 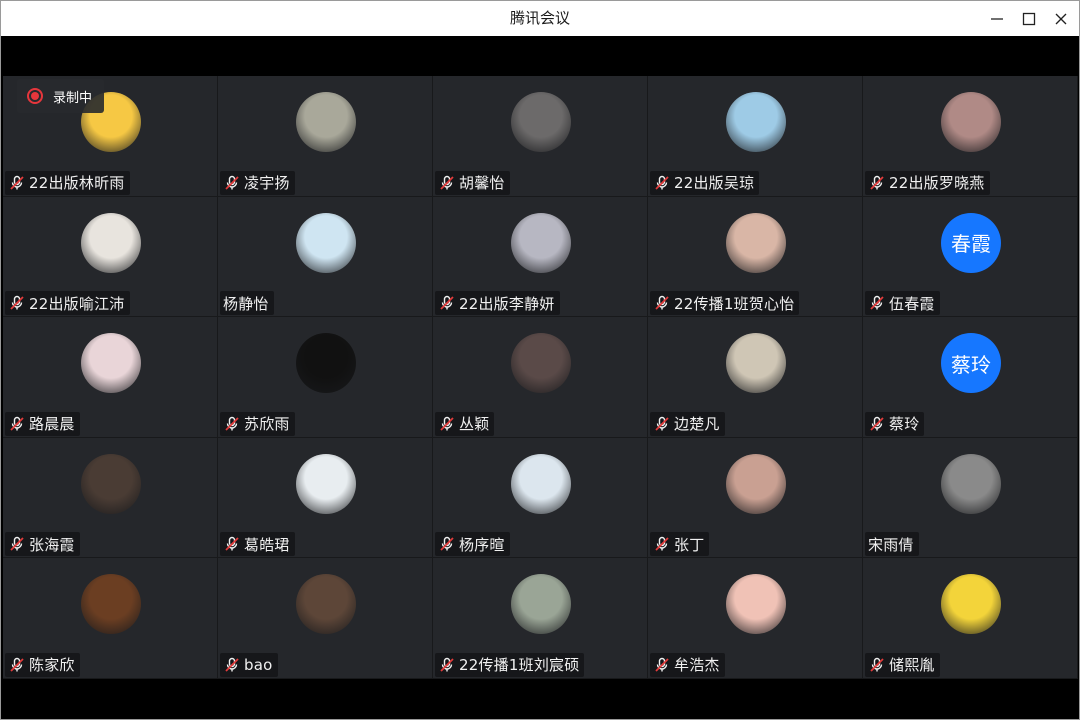 What do you see at coordinates (539, 18) in the screenshot?
I see `window-title: 腾讯会议` at bounding box center [539, 18].